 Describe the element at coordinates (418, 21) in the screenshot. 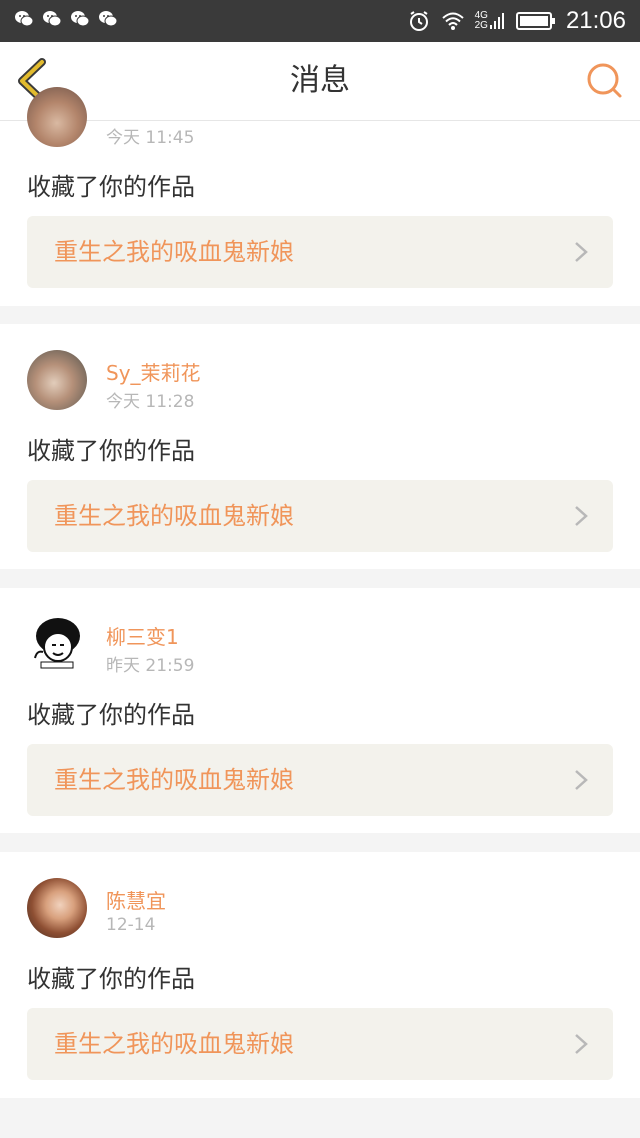

I see `alarm-icon` at that location.